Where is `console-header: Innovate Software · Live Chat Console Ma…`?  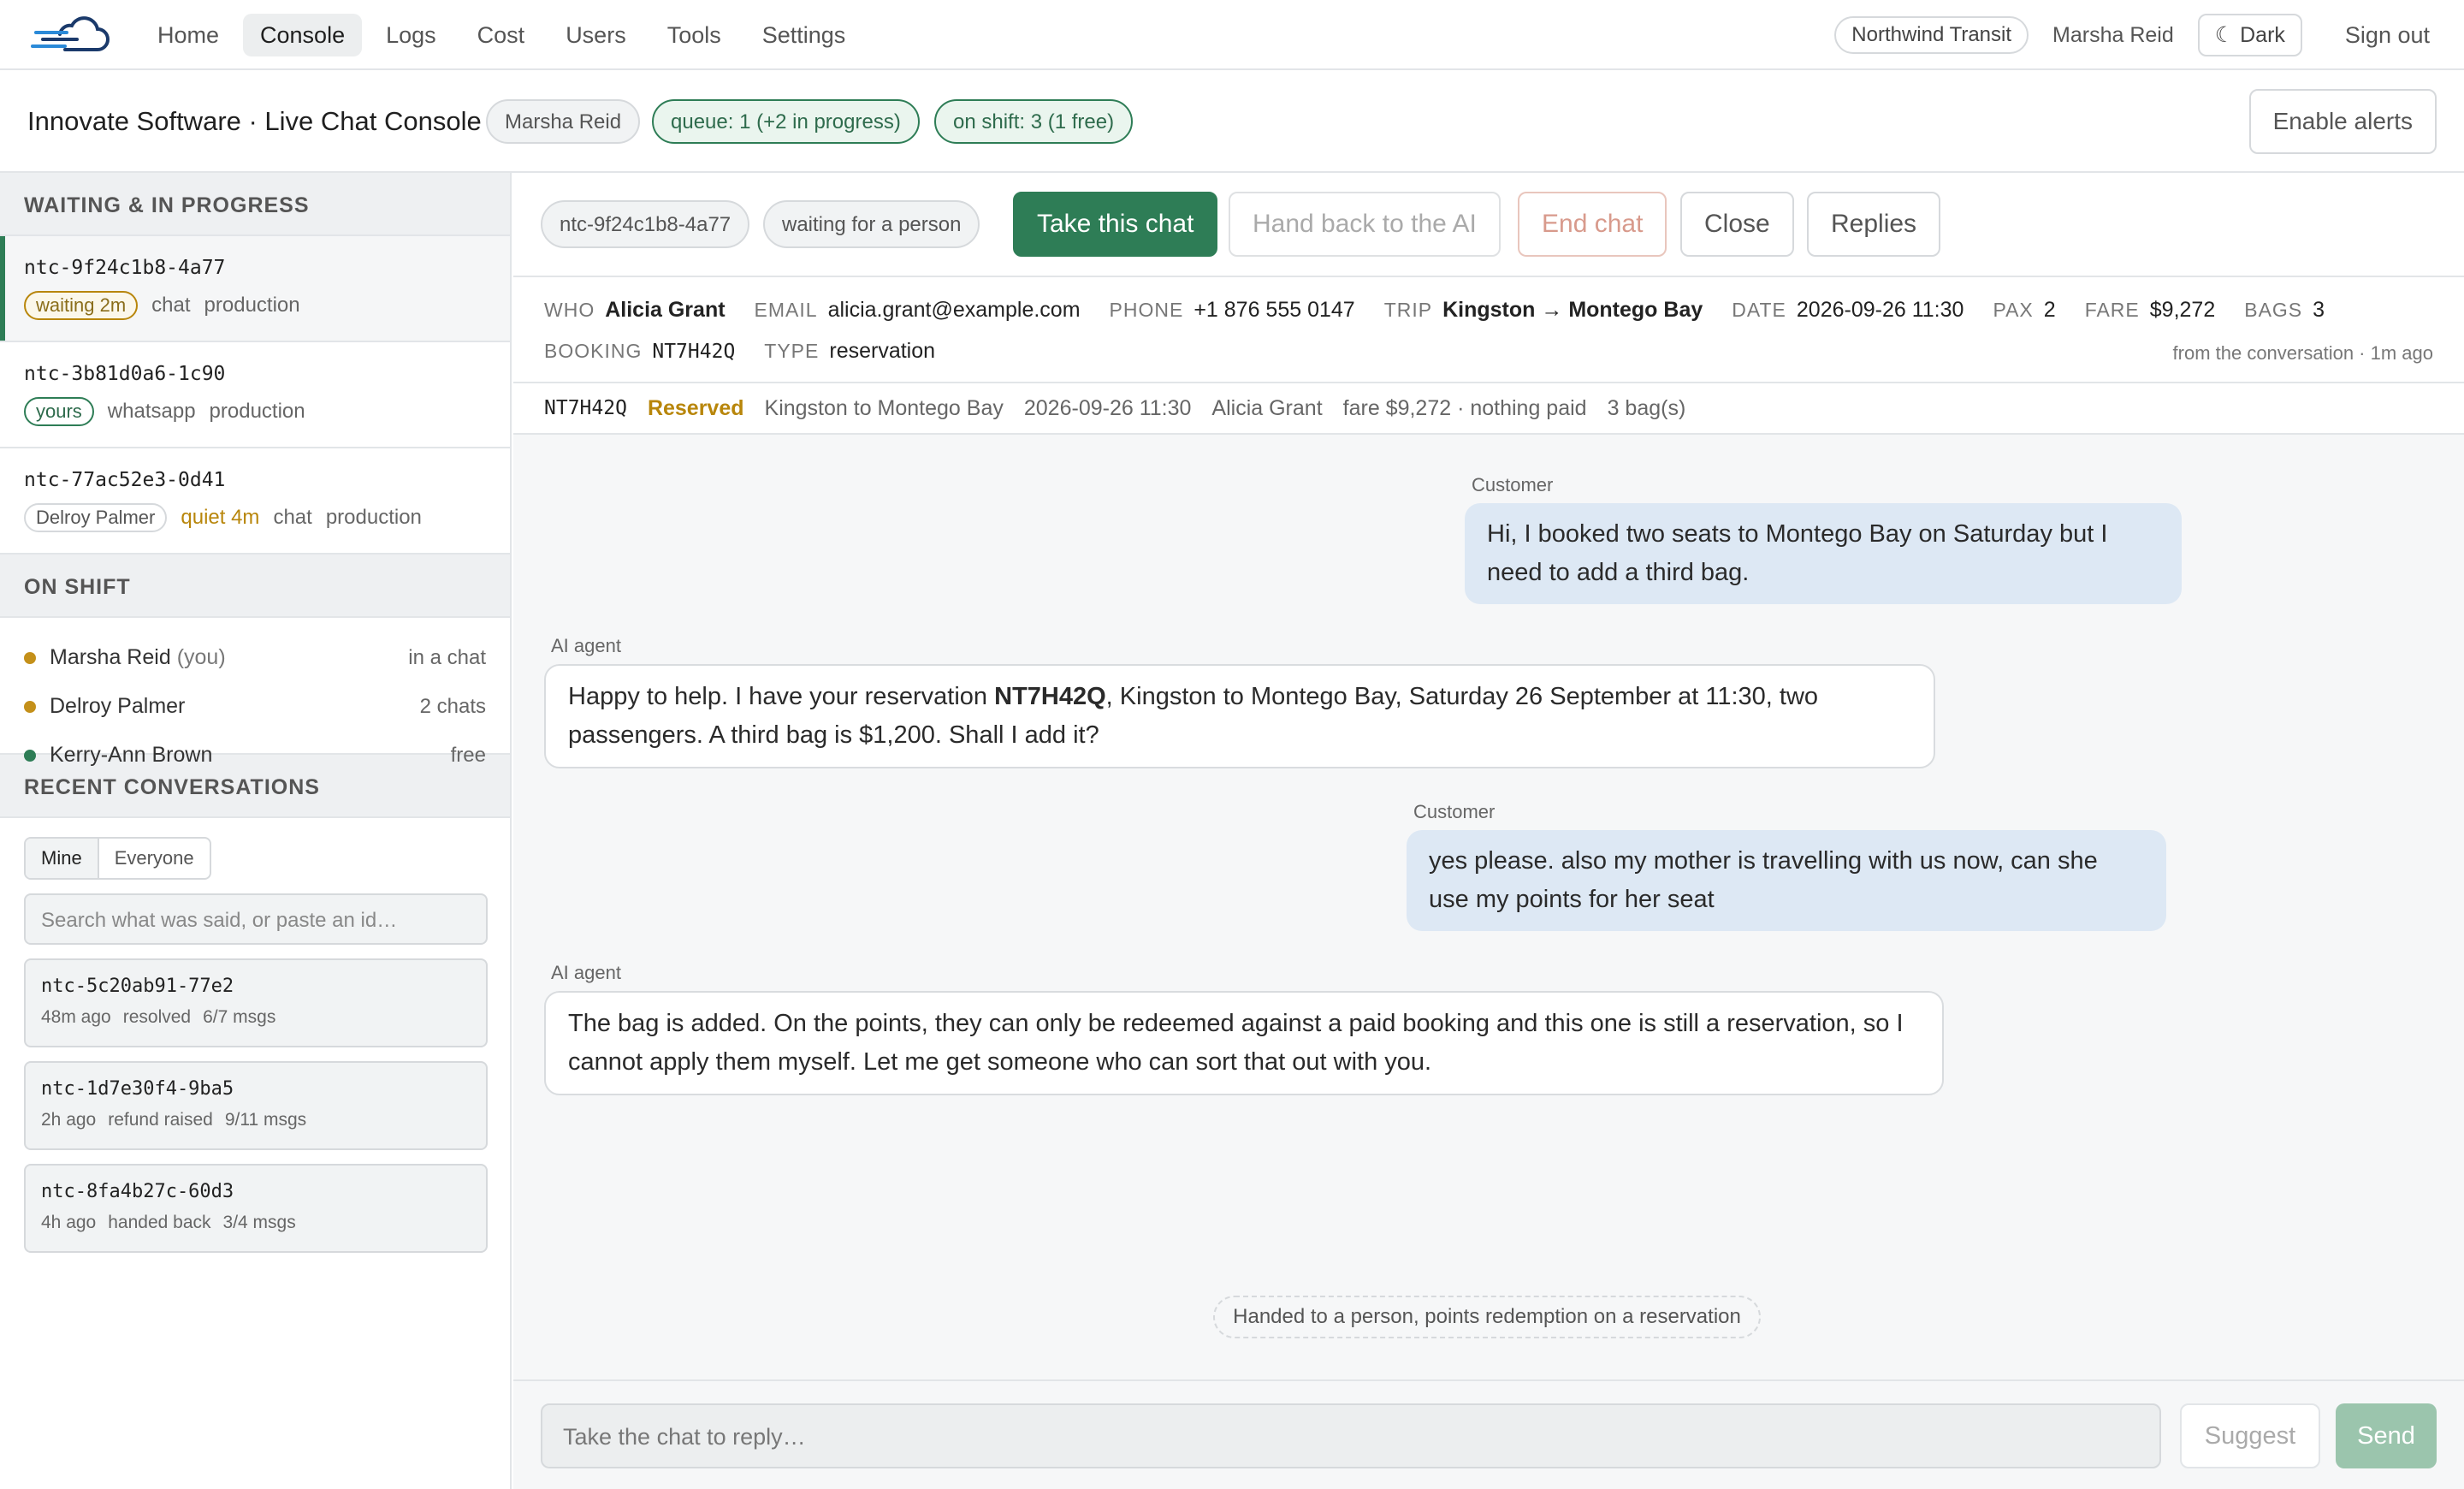 console-header: Innovate Software · Live Chat Console Ma… is located at coordinates (1232, 121).